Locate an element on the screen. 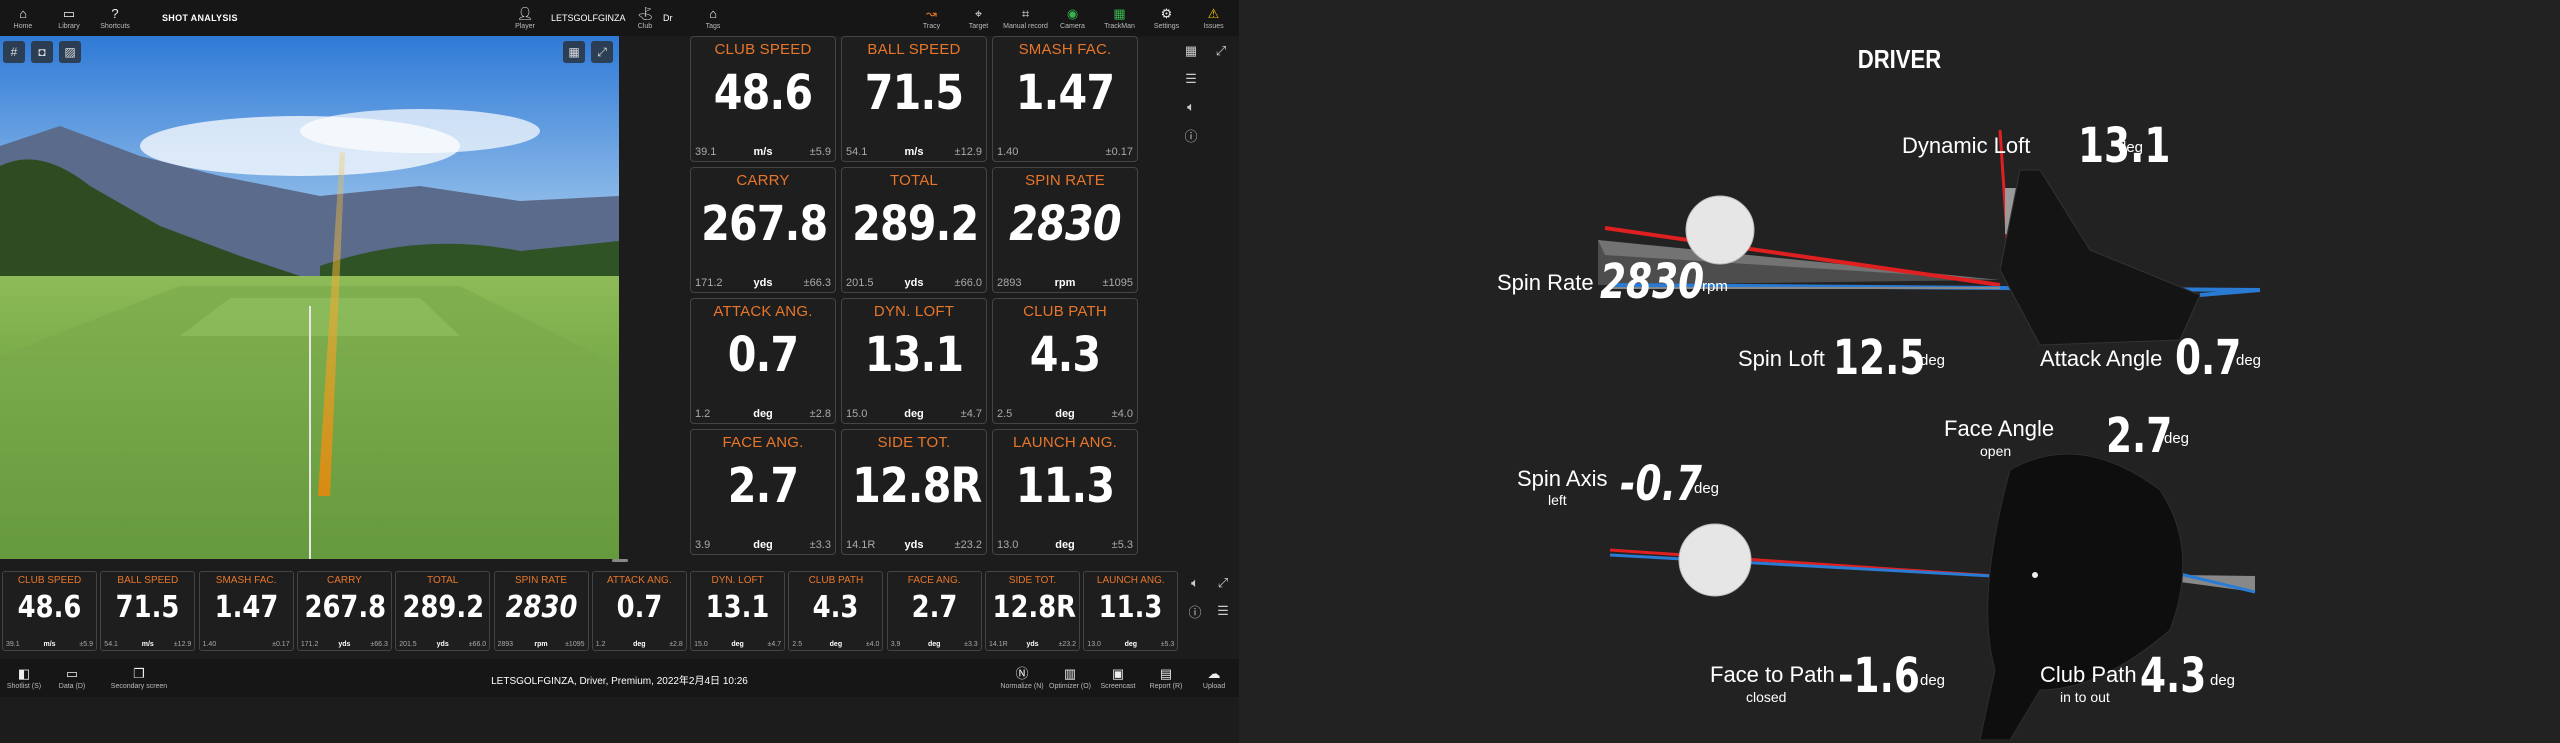 This screenshot has width=2560, height=743. snapshot-button: ◘ is located at coordinates (42, 52).